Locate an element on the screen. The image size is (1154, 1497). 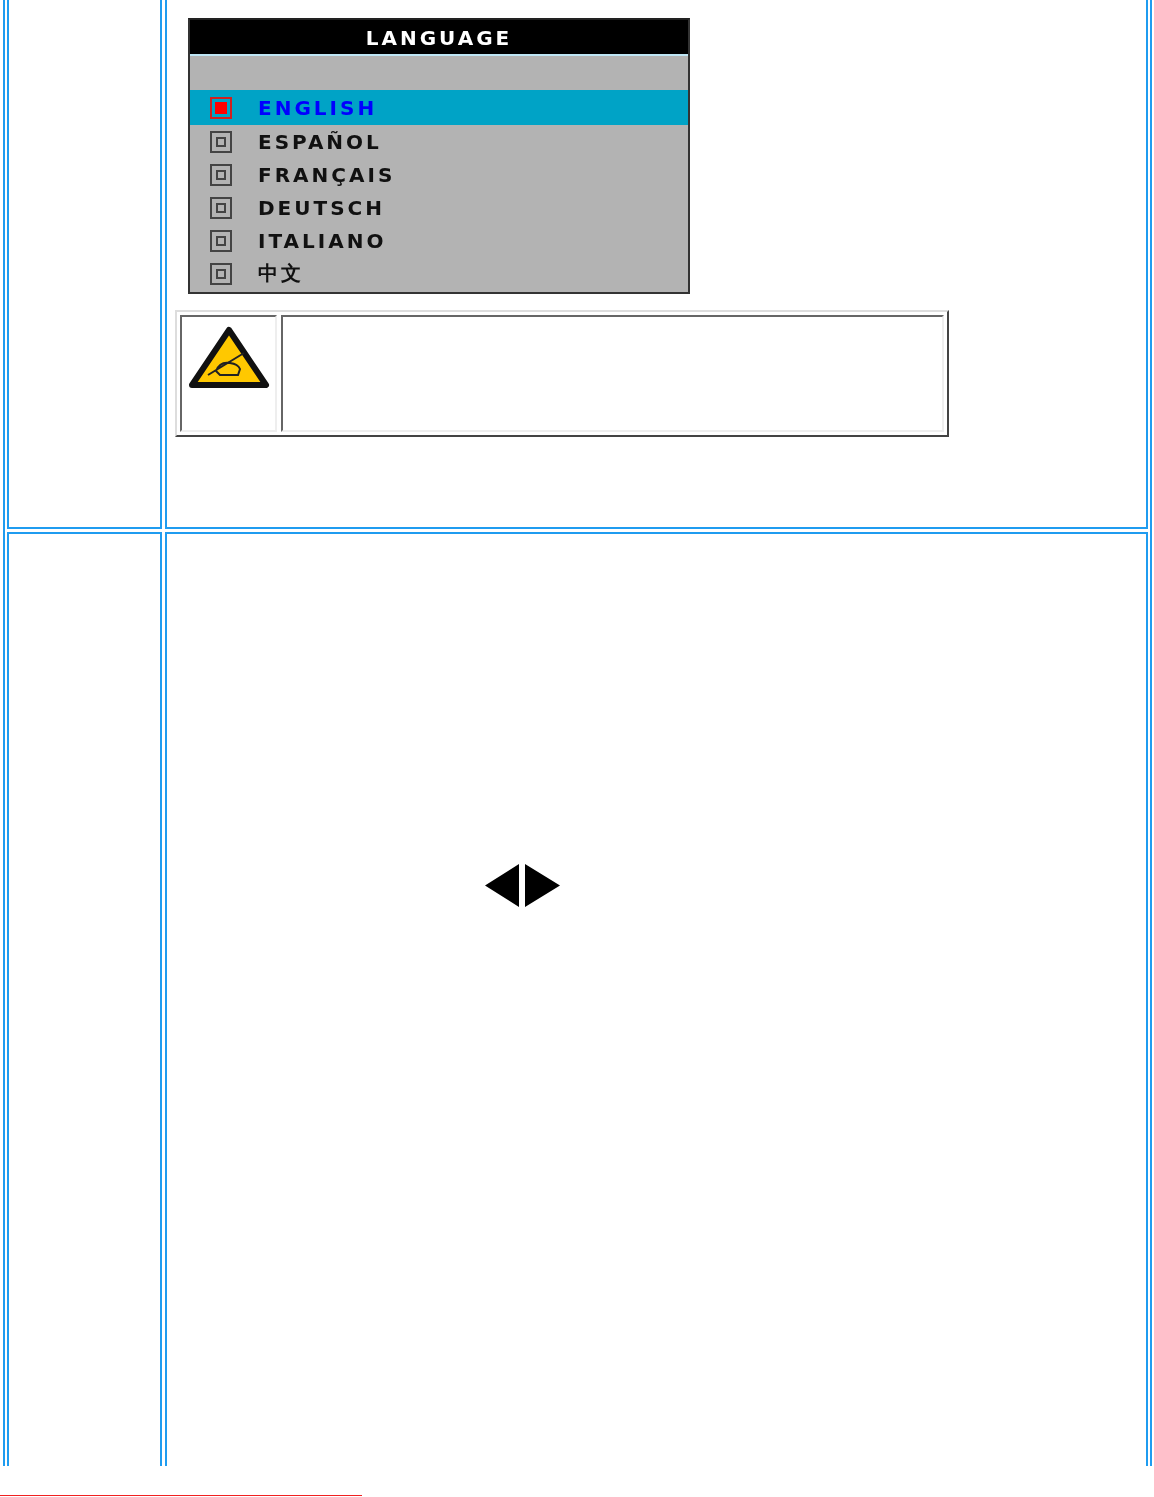
language-option: ESPAÑOL is located at coordinates (439, 141).